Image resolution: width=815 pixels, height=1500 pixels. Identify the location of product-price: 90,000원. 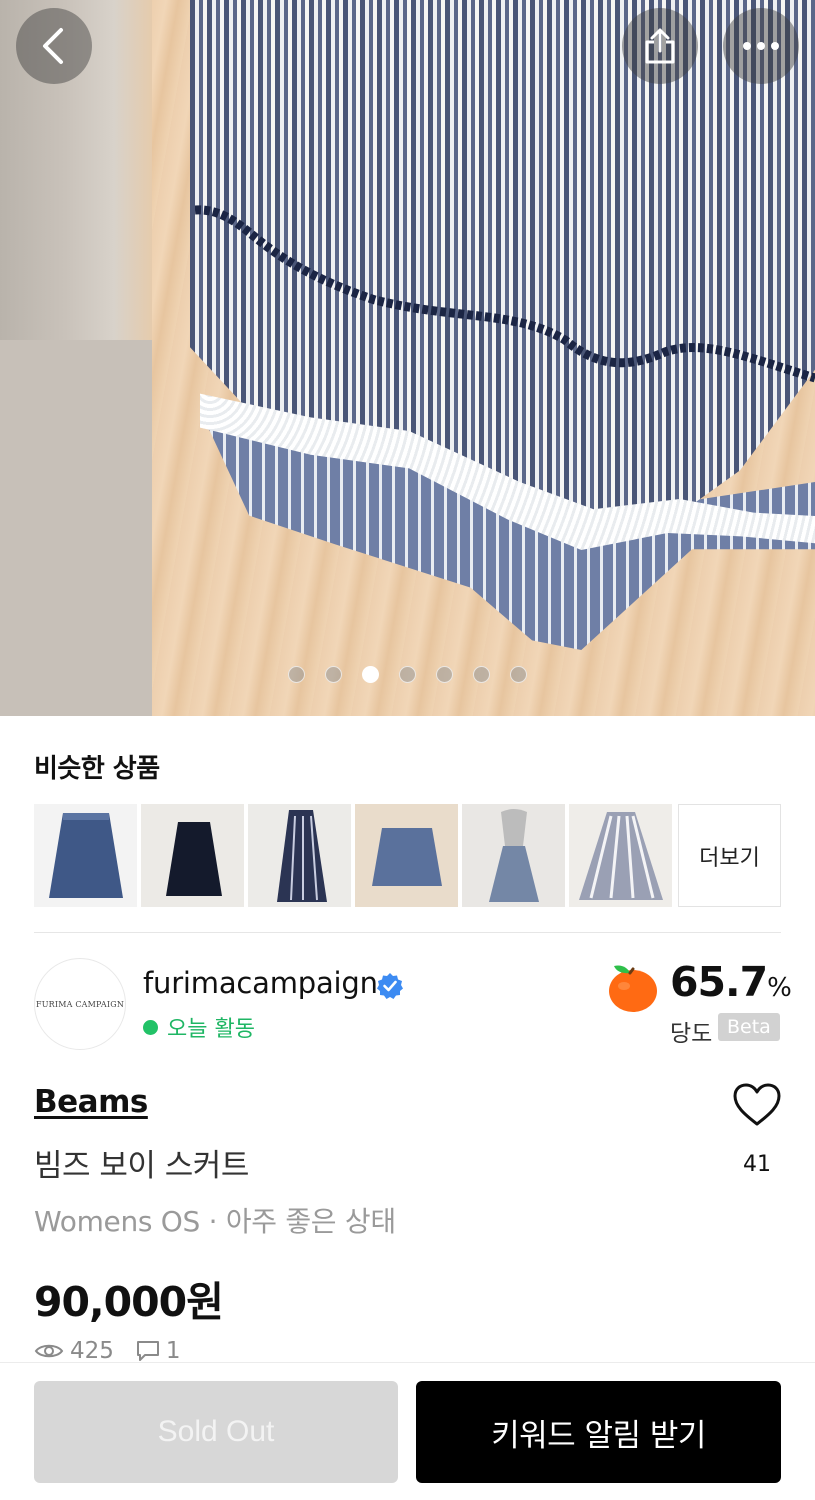
(129, 1302).